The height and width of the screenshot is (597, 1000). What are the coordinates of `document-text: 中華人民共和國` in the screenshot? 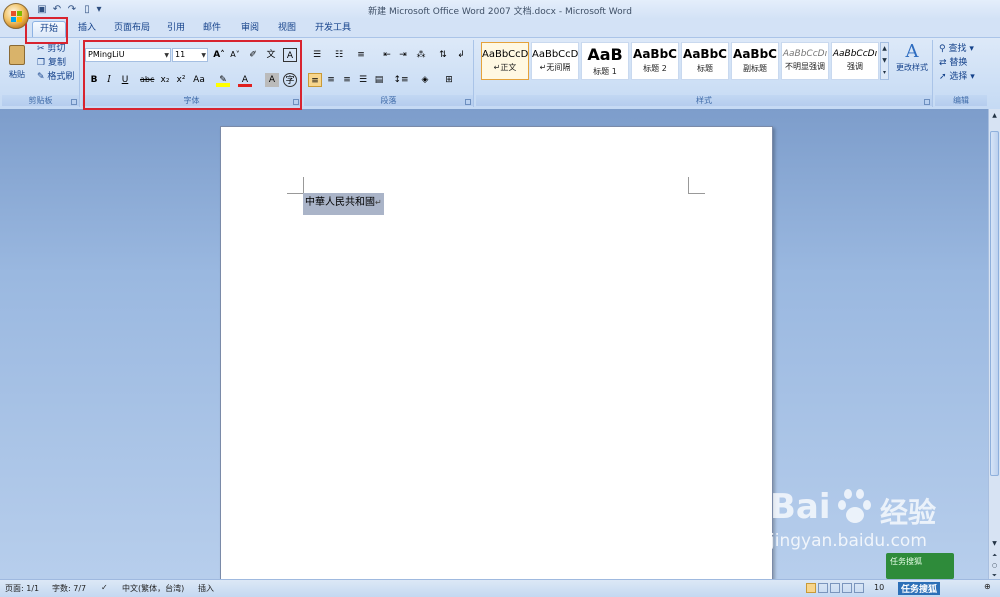 It's located at (340, 202).